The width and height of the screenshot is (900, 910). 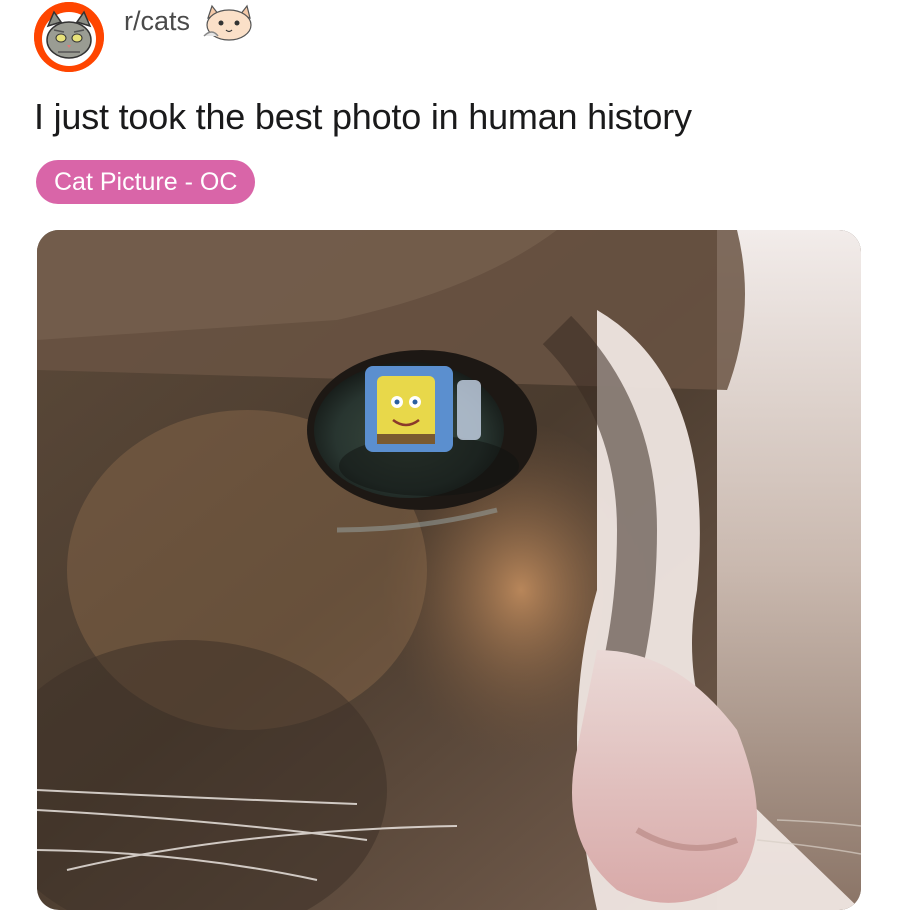 I want to click on cat-avatar-icon, so click(x=69, y=37).